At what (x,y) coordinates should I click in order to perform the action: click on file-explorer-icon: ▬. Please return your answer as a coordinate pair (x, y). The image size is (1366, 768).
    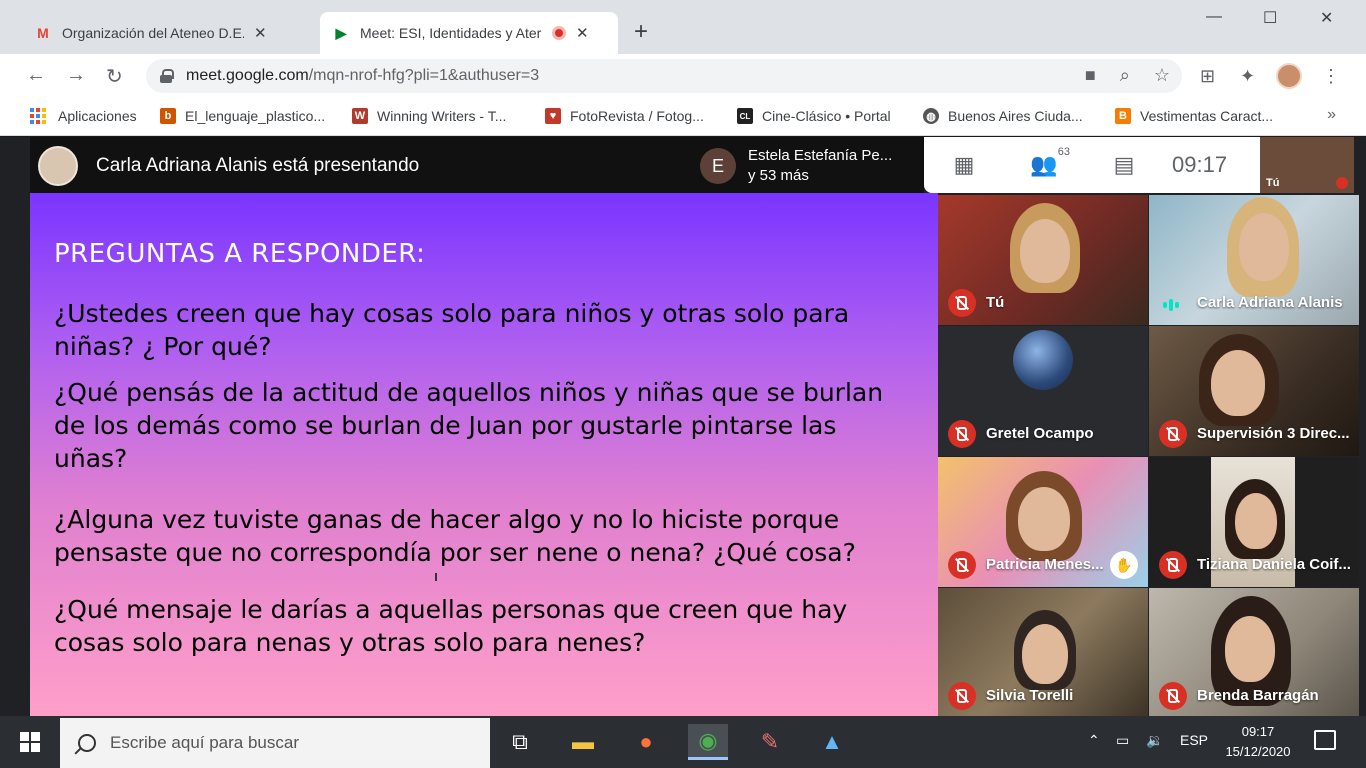
    Looking at the image, I should click on (583, 742).